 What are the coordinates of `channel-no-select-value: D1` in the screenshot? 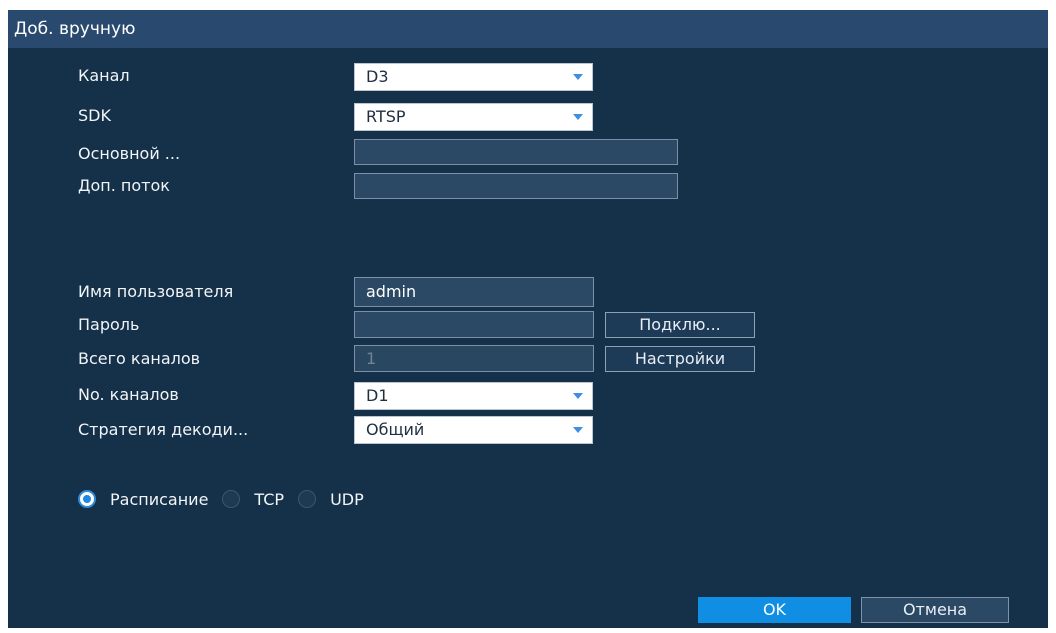 It's located at (377, 395).